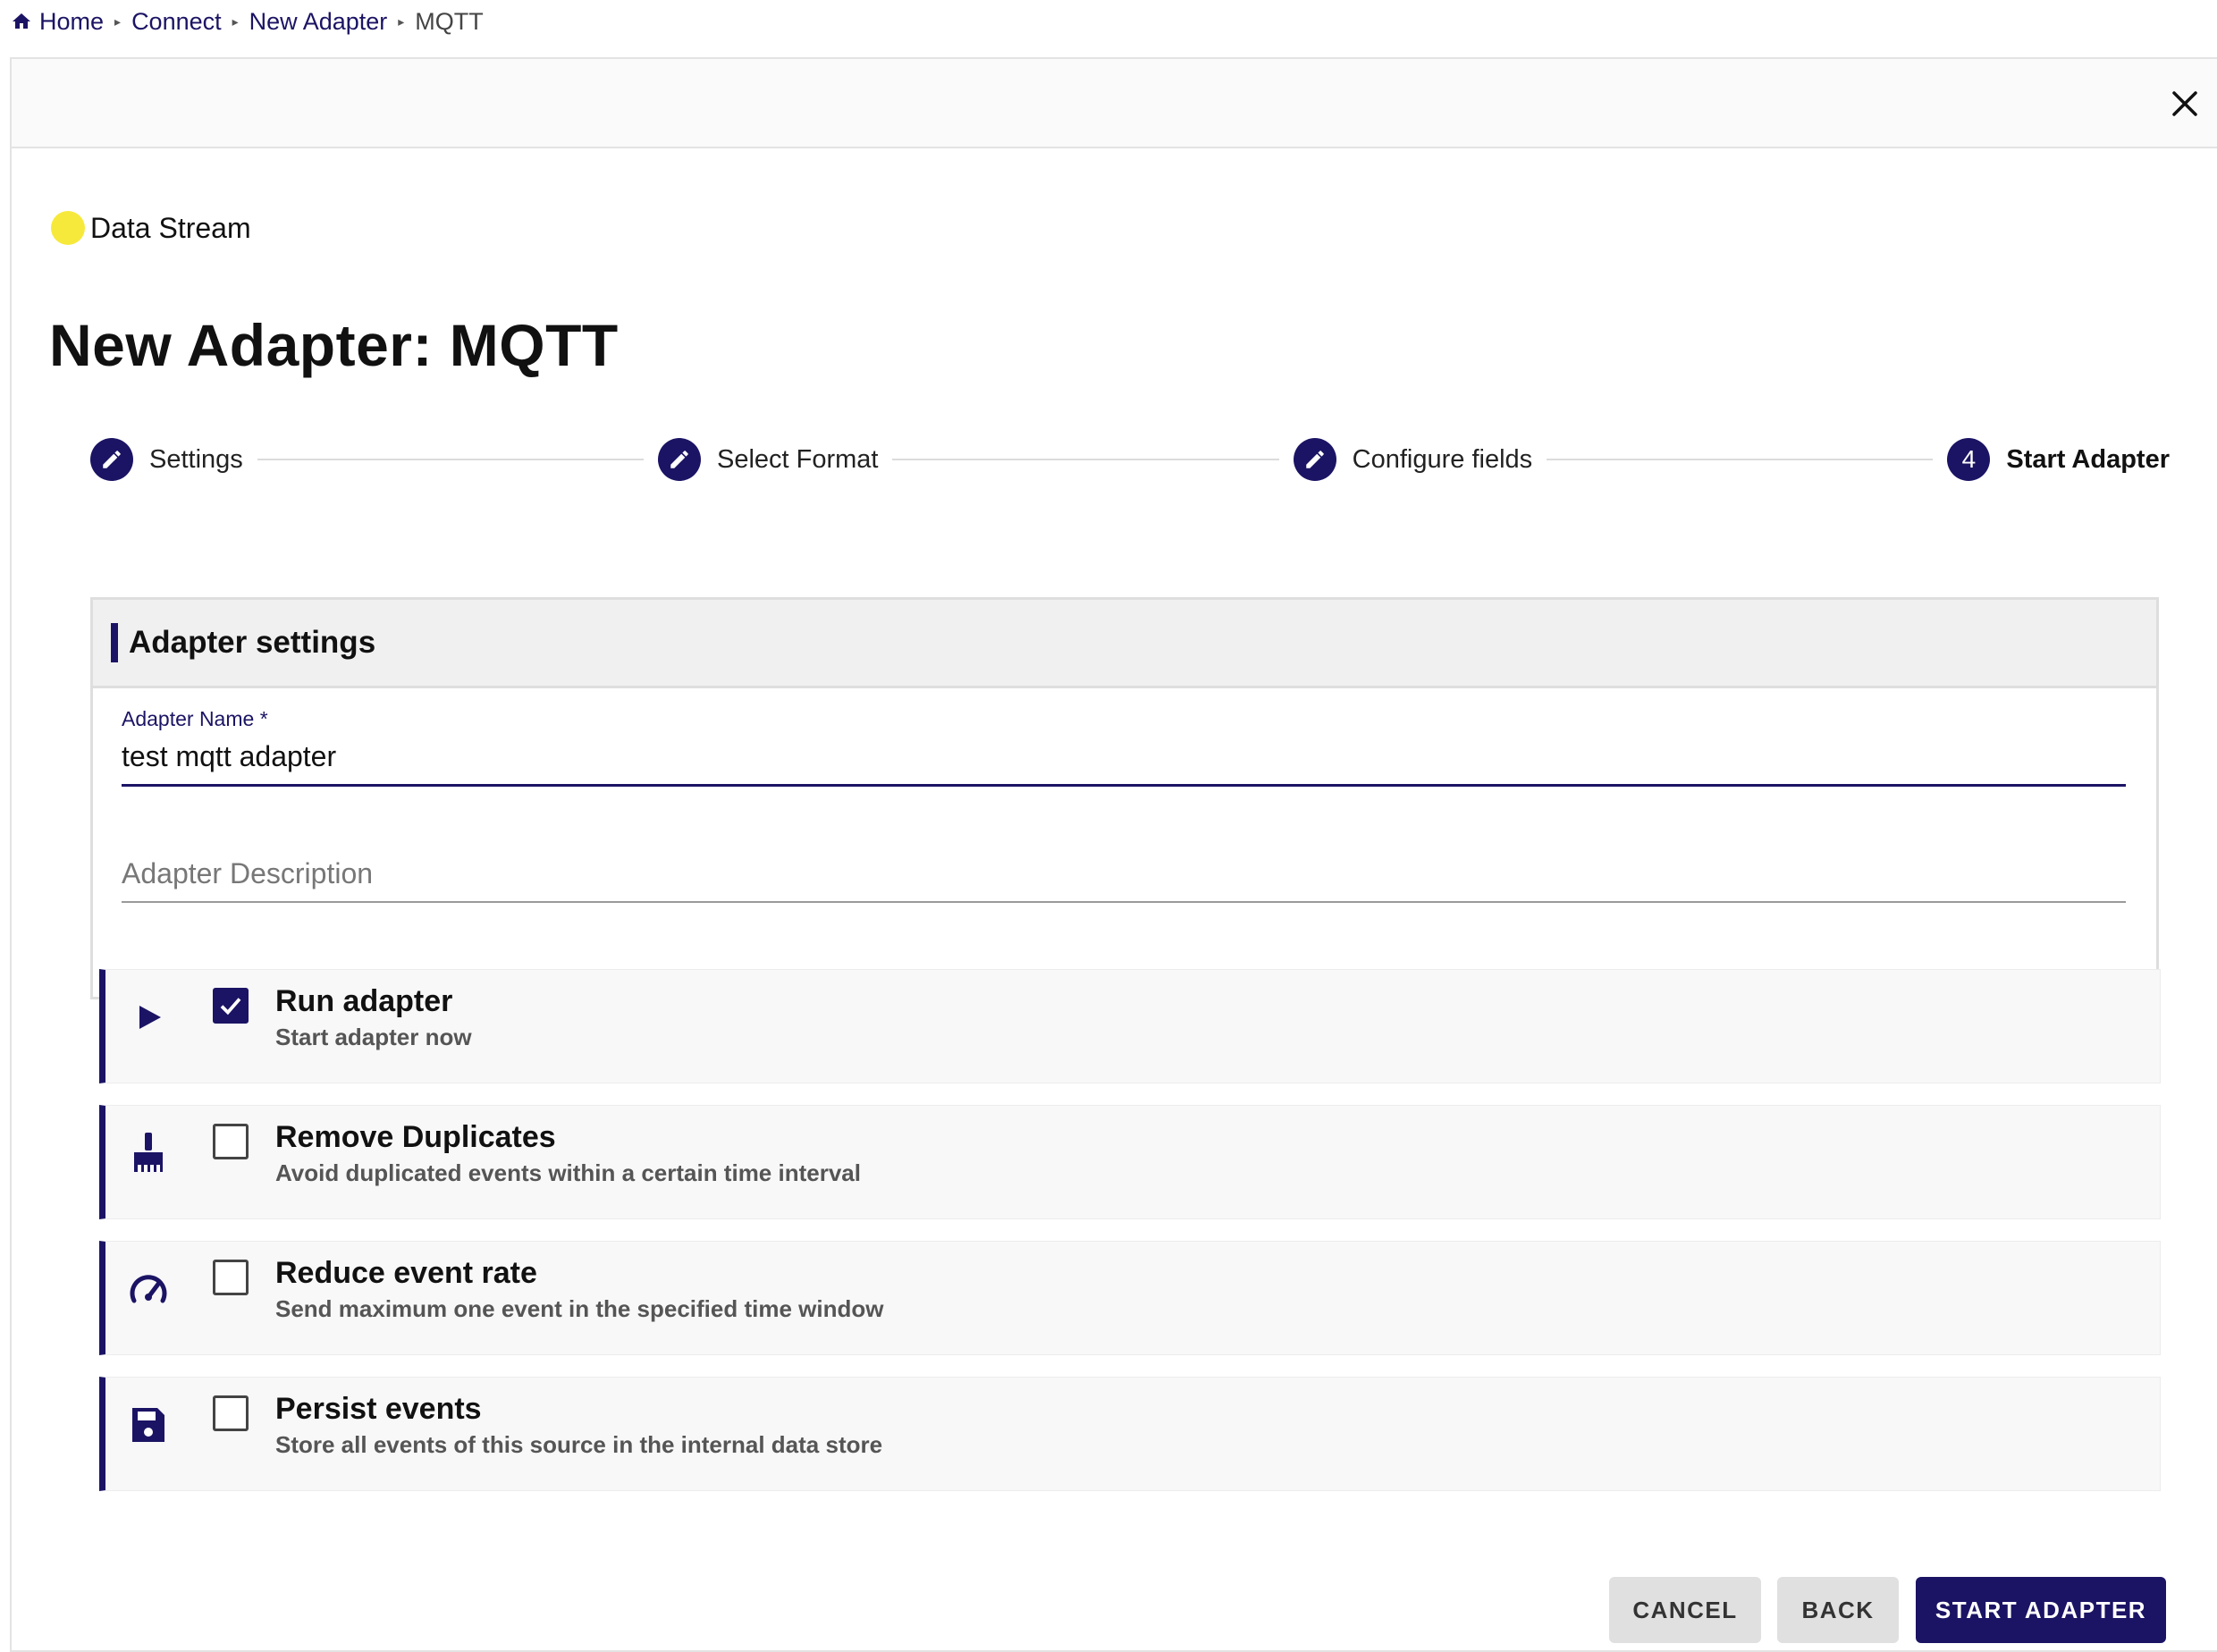 The image size is (2217, 1652). Describe the element at coordinates (68, 228) in the screenshot. I see `data-stream-dot` at that location.